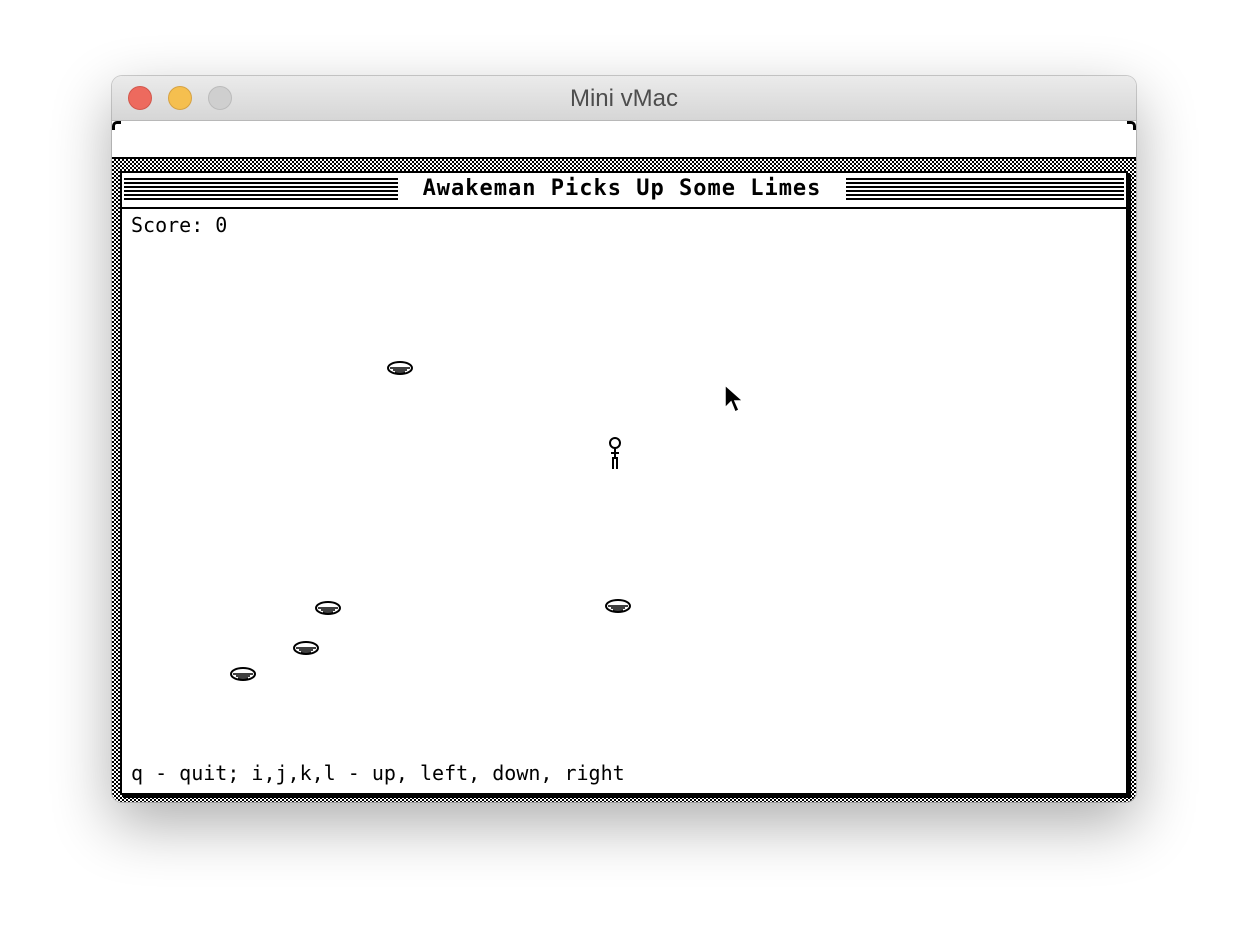  Describe the element at coordinates (261, 189) in the screenshot. I see `titlebar-stripes-left` at that location.